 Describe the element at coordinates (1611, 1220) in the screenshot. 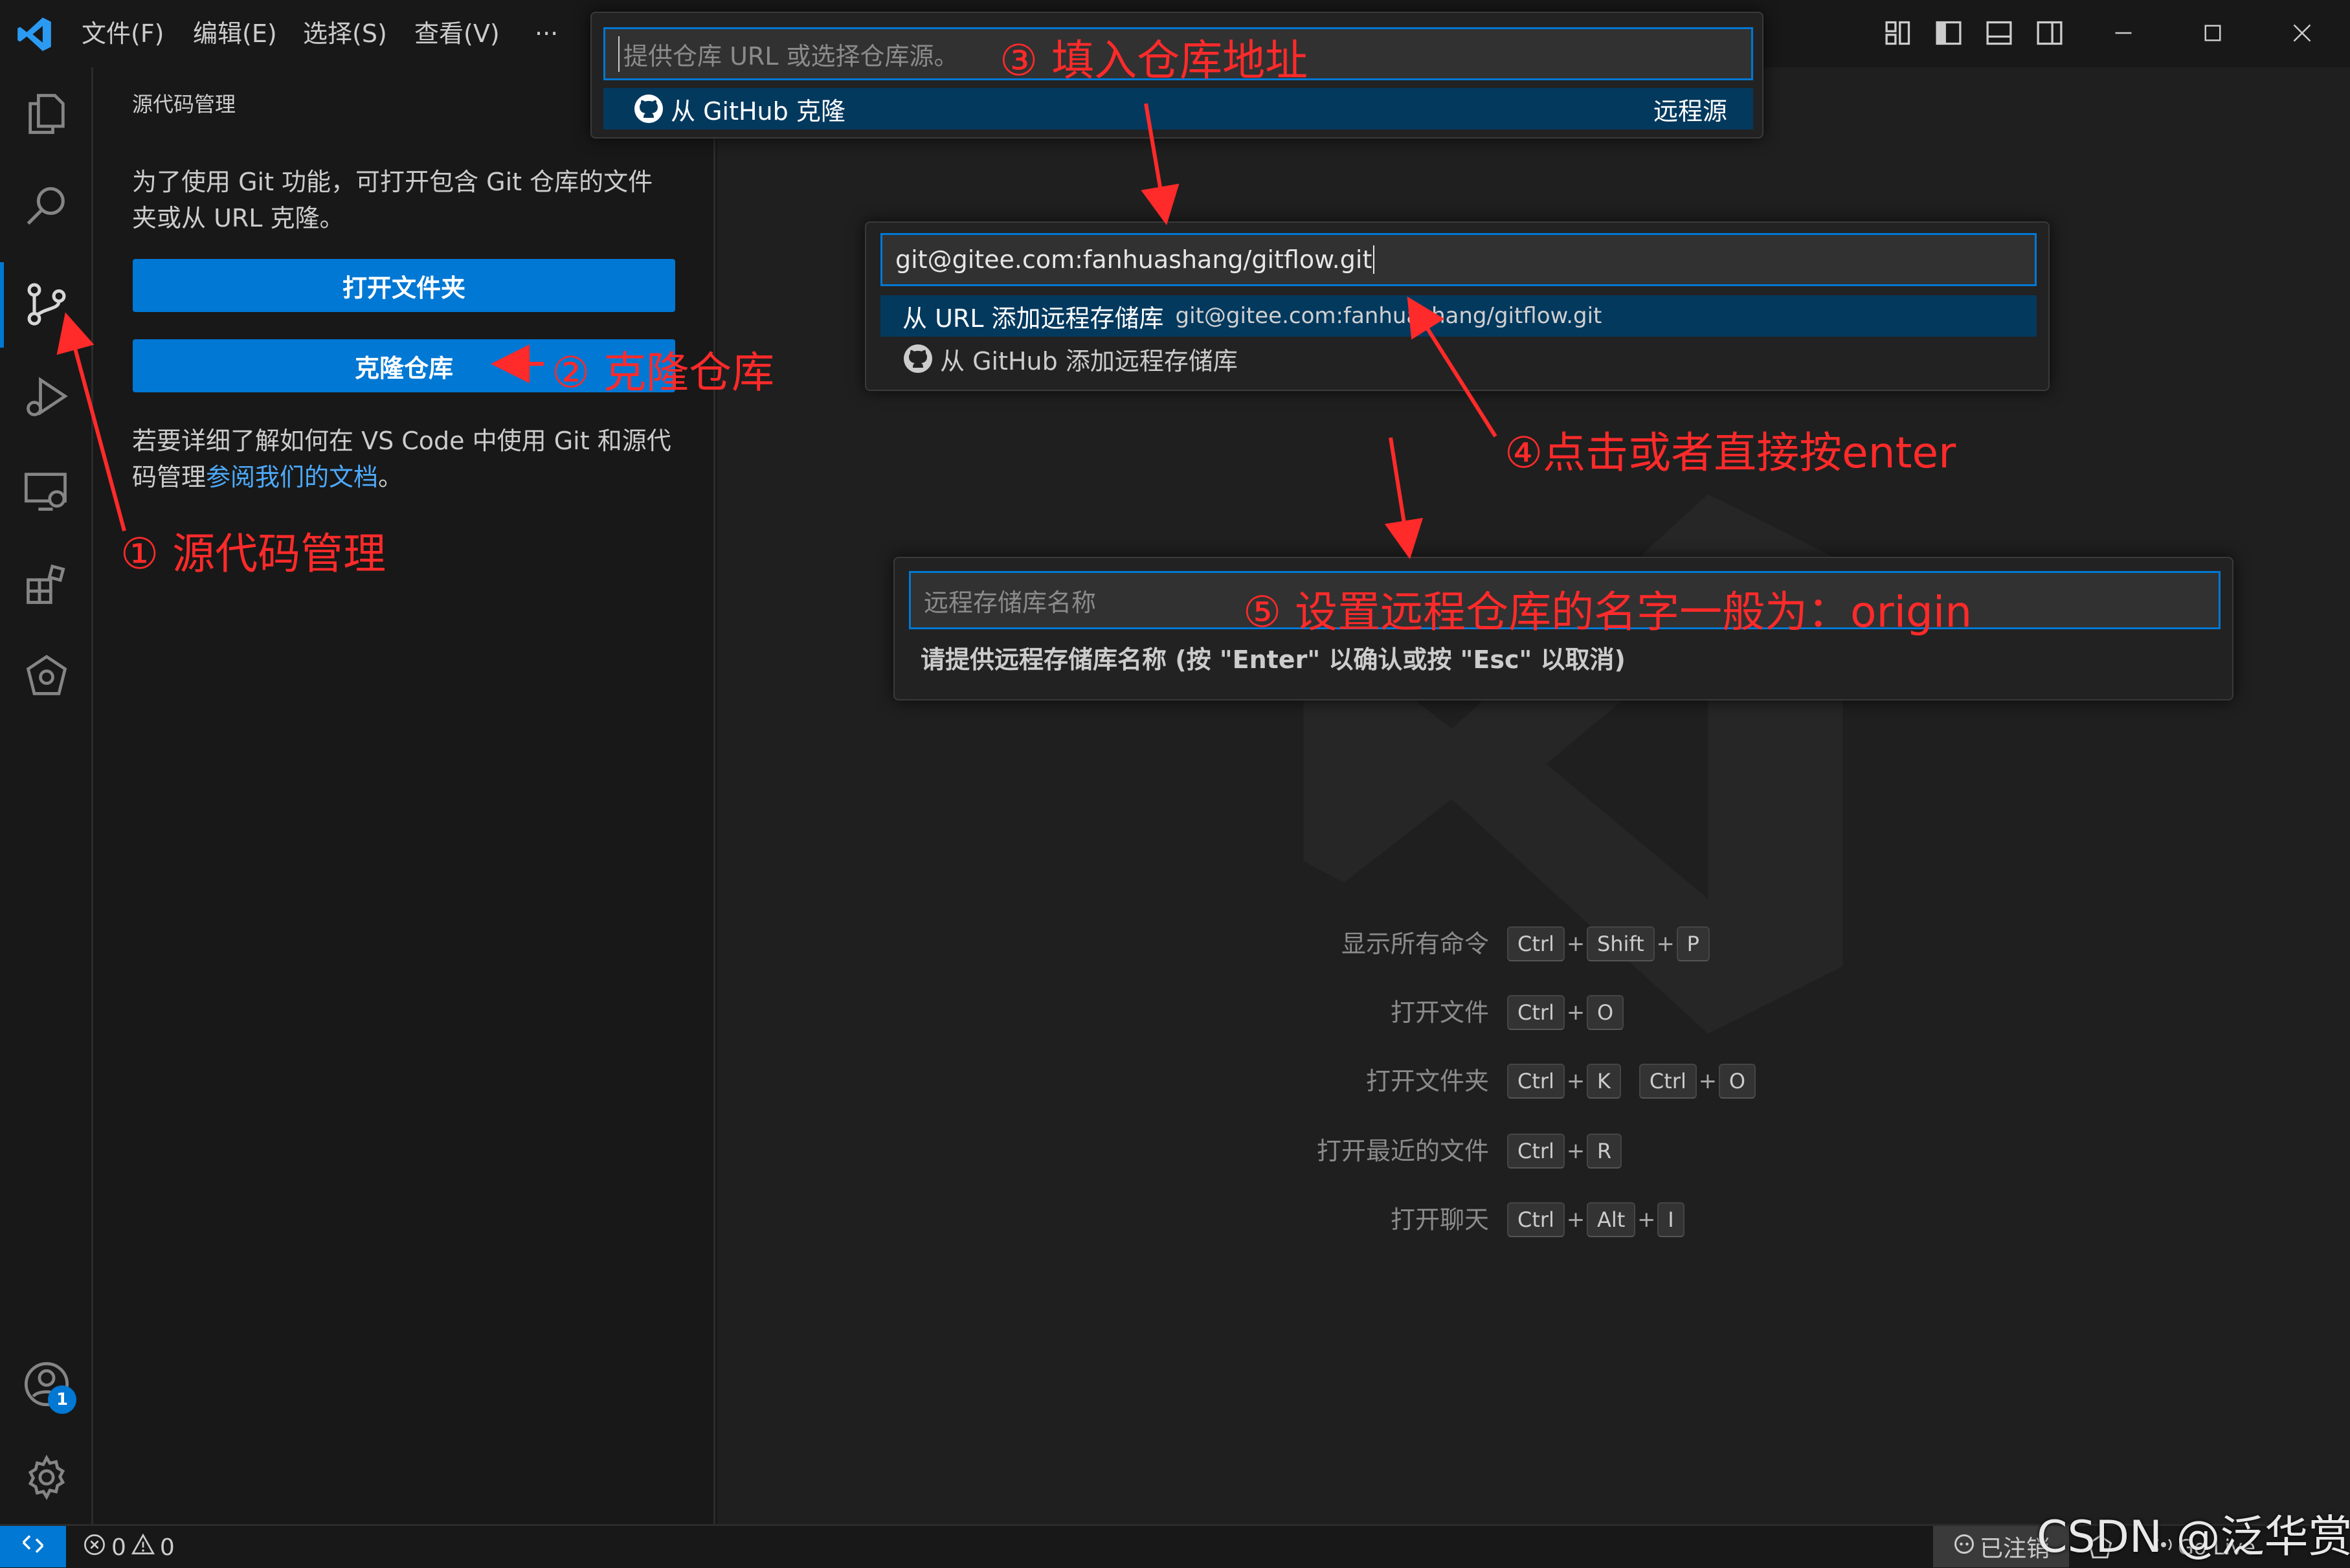

I see `kbd: Alt` at that location.